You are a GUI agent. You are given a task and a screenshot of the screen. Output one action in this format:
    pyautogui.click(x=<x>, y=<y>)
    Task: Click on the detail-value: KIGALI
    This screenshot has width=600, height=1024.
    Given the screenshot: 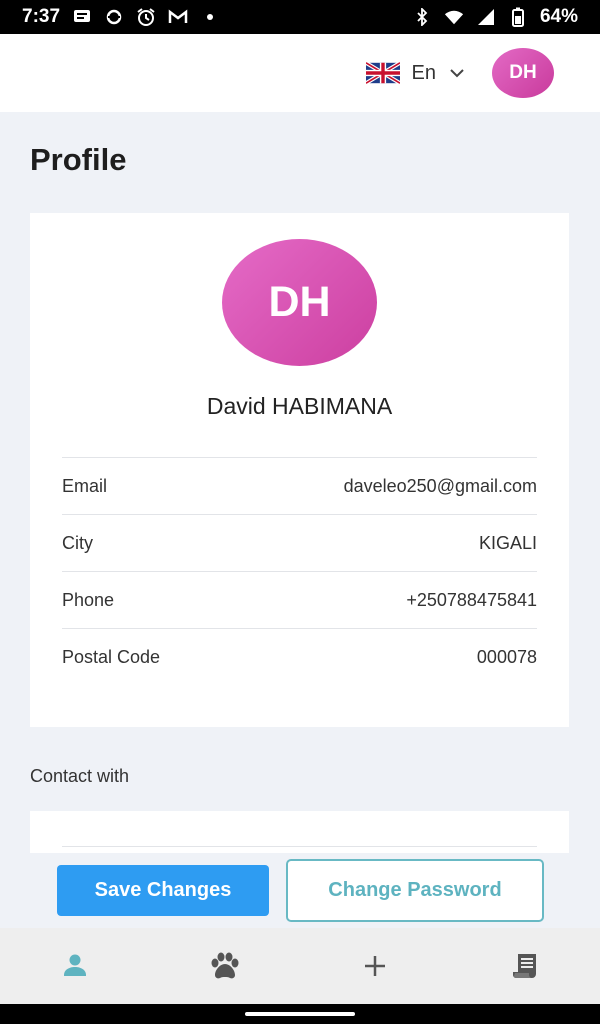 What is the action you would take?
    pyautogui.click(x=507, y=542)
    